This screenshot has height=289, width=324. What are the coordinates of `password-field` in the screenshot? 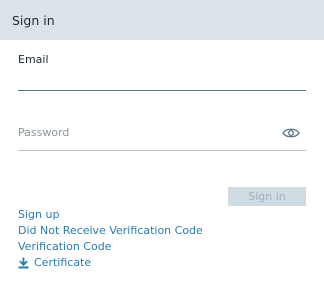 It's located at (149, 132).